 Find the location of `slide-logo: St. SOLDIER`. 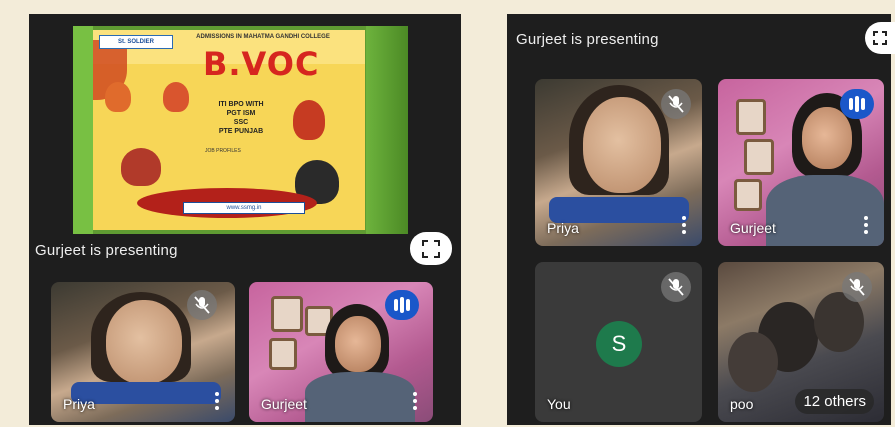

slide-logo: St. SOLDIER is located at coordinates (136, 42).